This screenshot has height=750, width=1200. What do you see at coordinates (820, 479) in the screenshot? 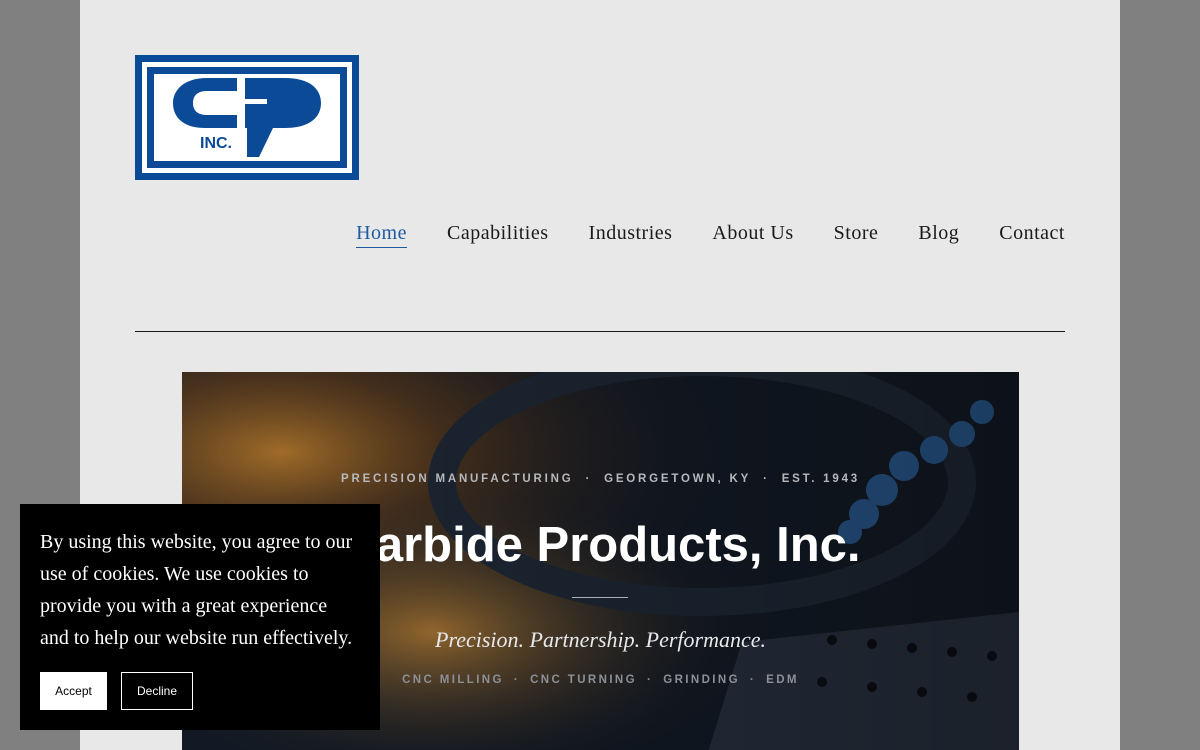
I see `eyebrow-item: EST. 1943` at bounding box center [820, 479].